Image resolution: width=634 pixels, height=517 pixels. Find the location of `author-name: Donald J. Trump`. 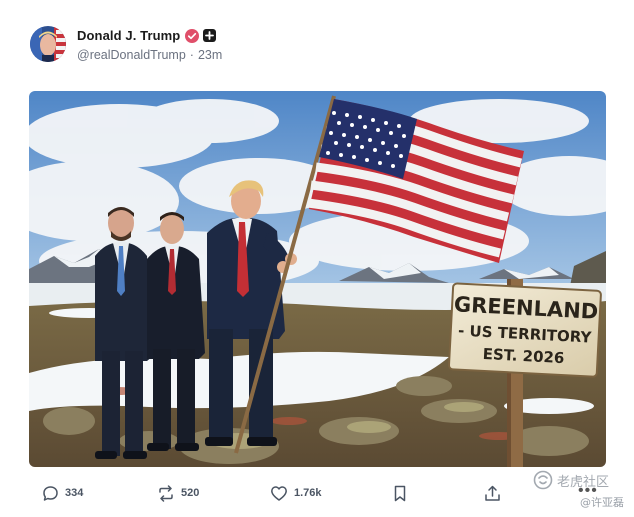

author-name: Donald J. Trump is located at coordinates (128, 35).